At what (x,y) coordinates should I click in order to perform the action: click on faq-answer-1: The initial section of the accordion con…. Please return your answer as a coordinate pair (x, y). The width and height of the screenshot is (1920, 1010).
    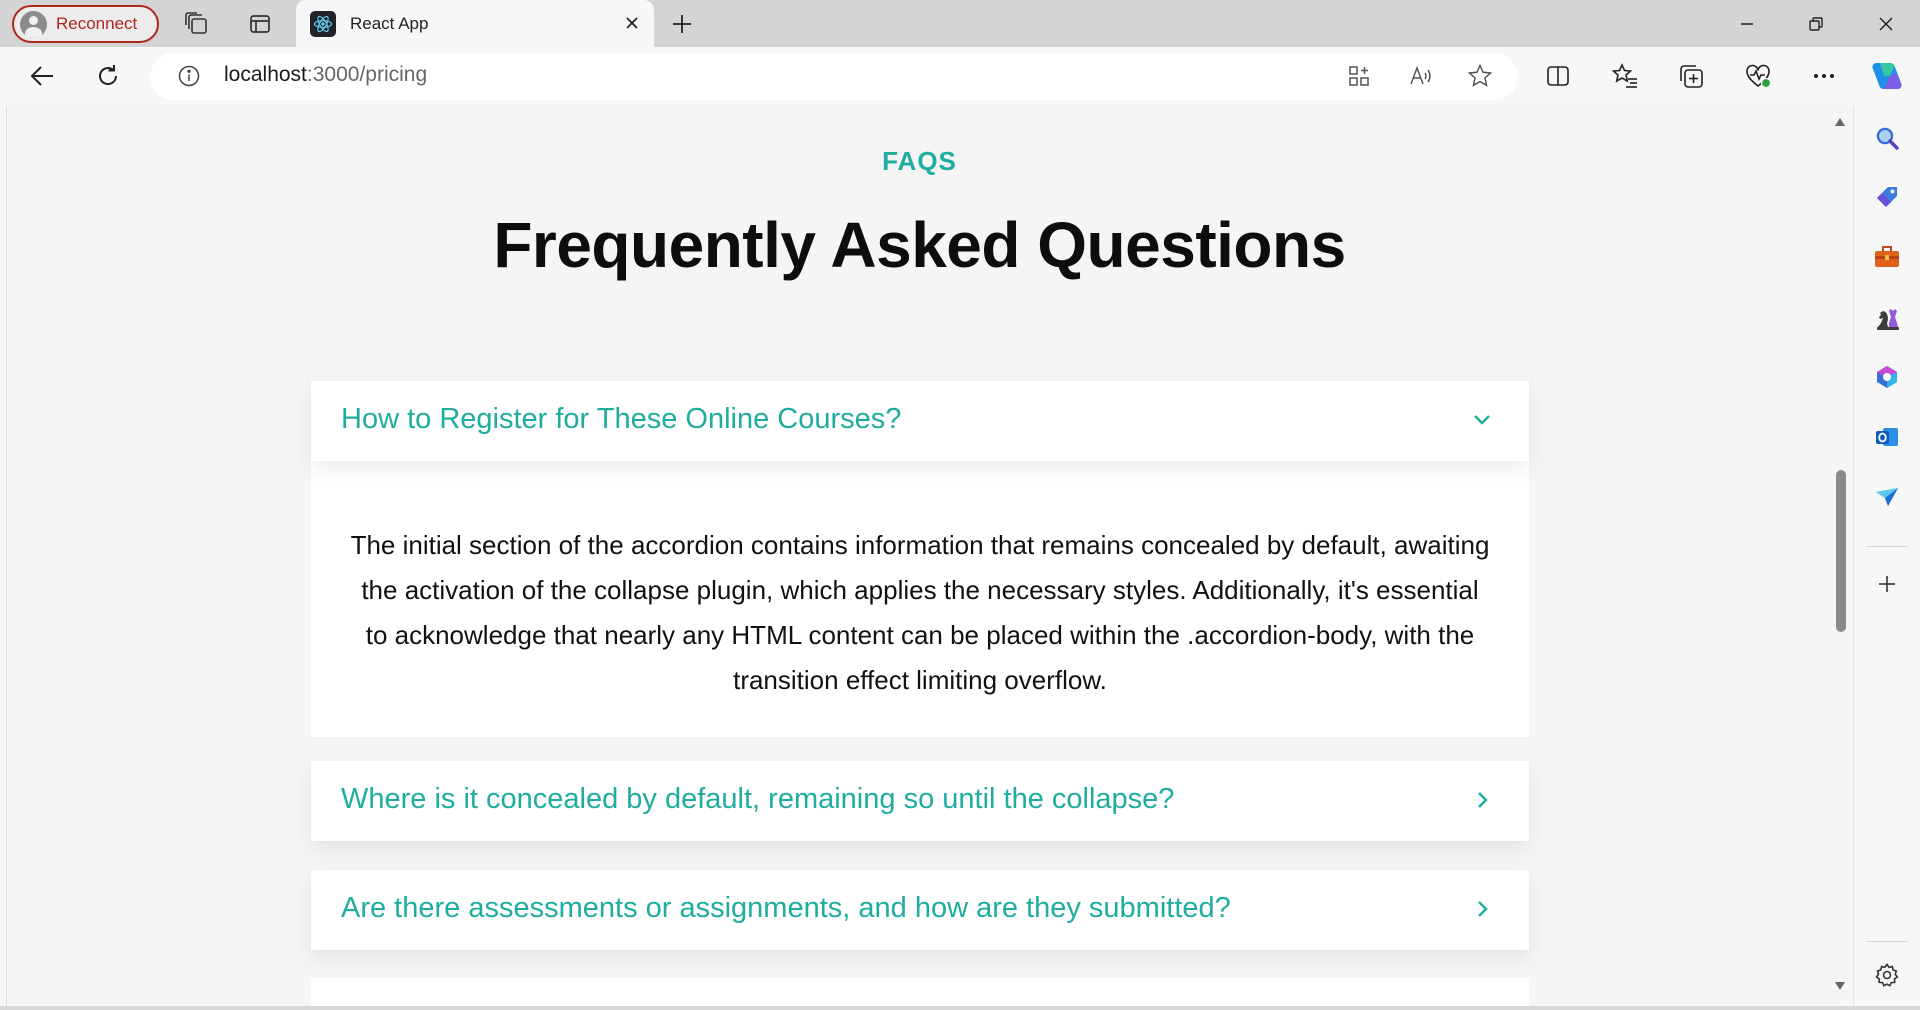
    Looking at the image, I should click on (920, 612).